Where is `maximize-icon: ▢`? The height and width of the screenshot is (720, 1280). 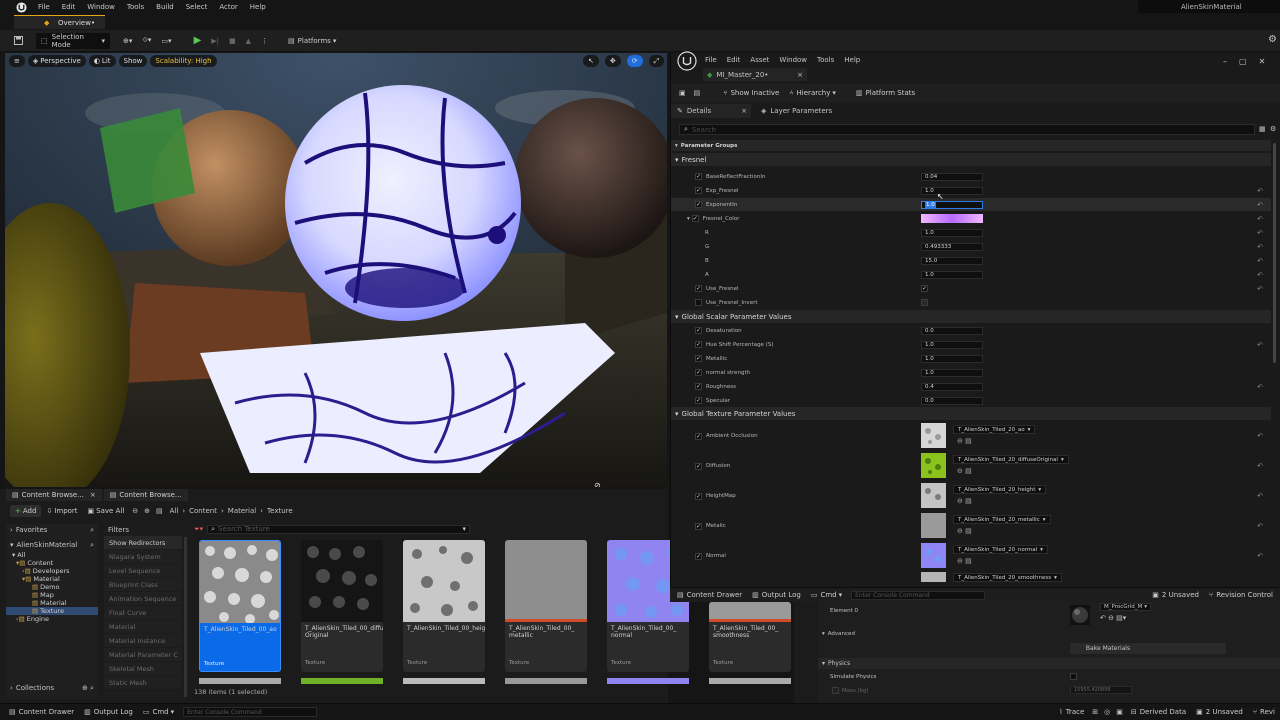 maximize-icon: ▢ is located at coordinates (1243, 61).